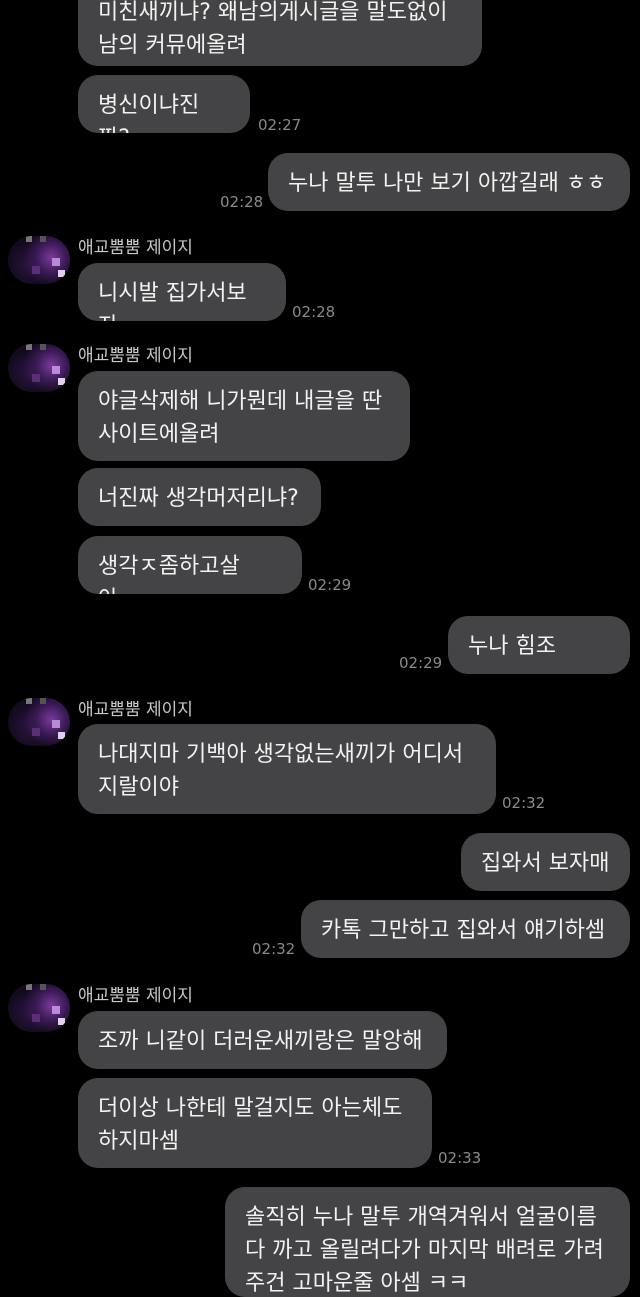 The height and width of the screenshot is (1297, 640). I want to click on received-message-bubble: 미친새끼냐? 왜남의게시글을 말도없이 남의 커뮤에올려, so click(280, 33).